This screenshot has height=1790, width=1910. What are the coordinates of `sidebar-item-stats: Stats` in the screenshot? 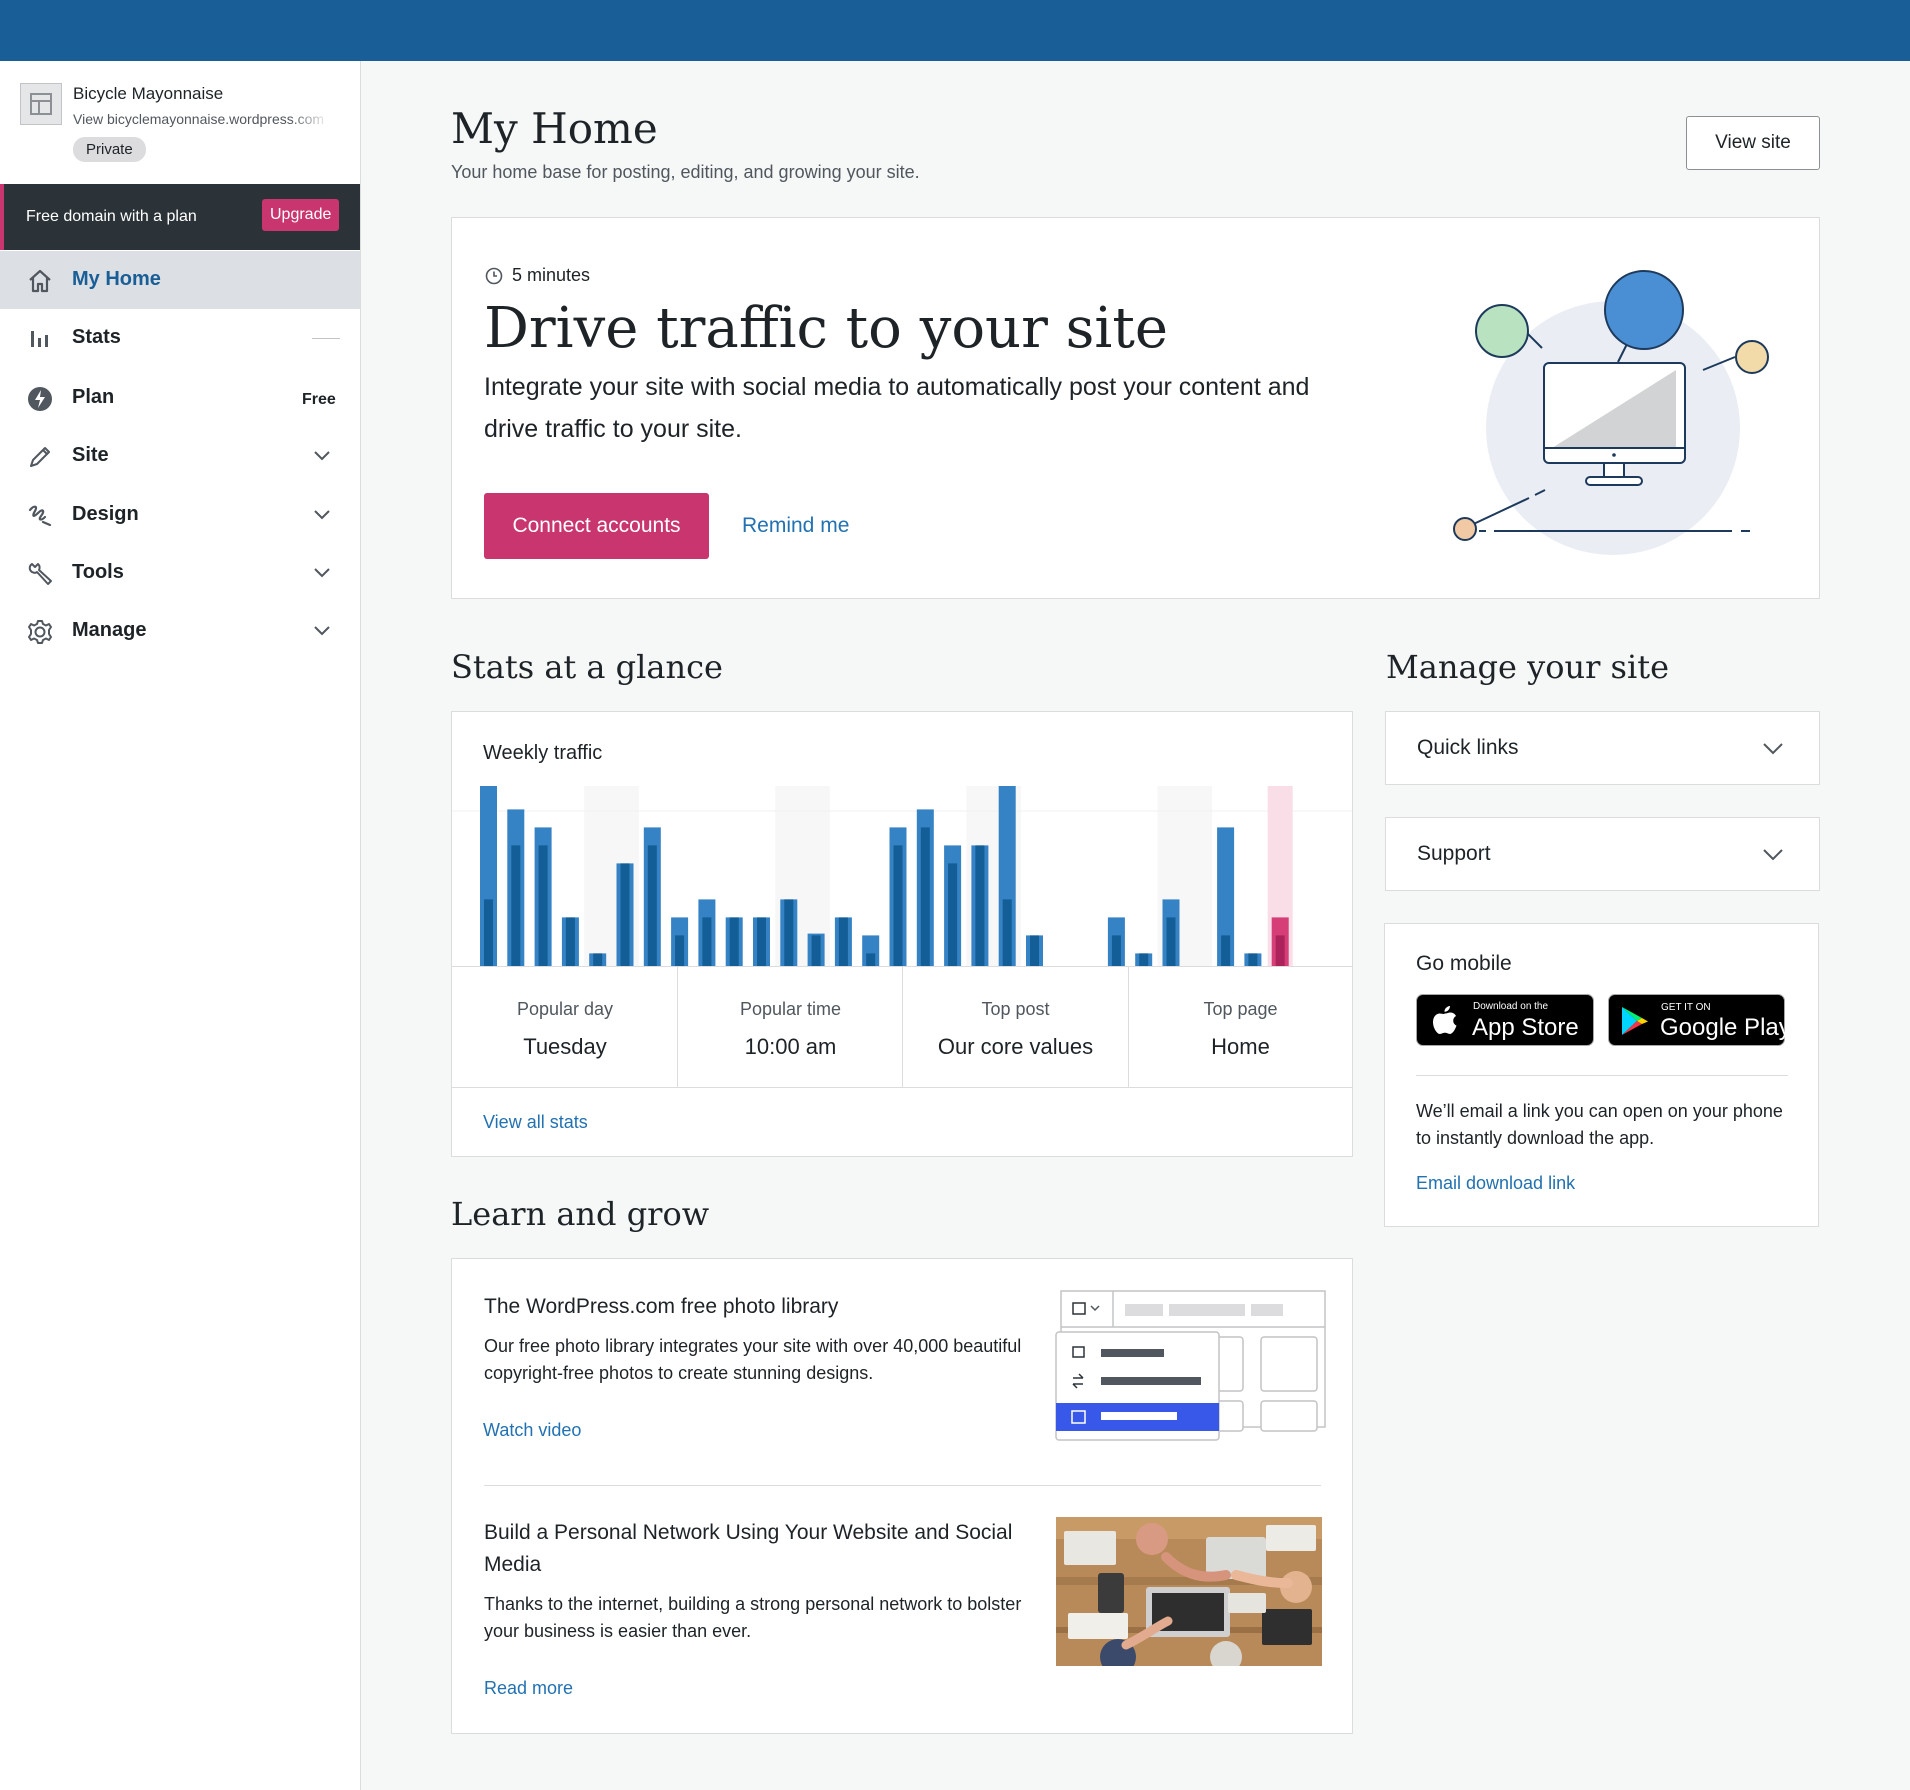 It's located at (180, 338).